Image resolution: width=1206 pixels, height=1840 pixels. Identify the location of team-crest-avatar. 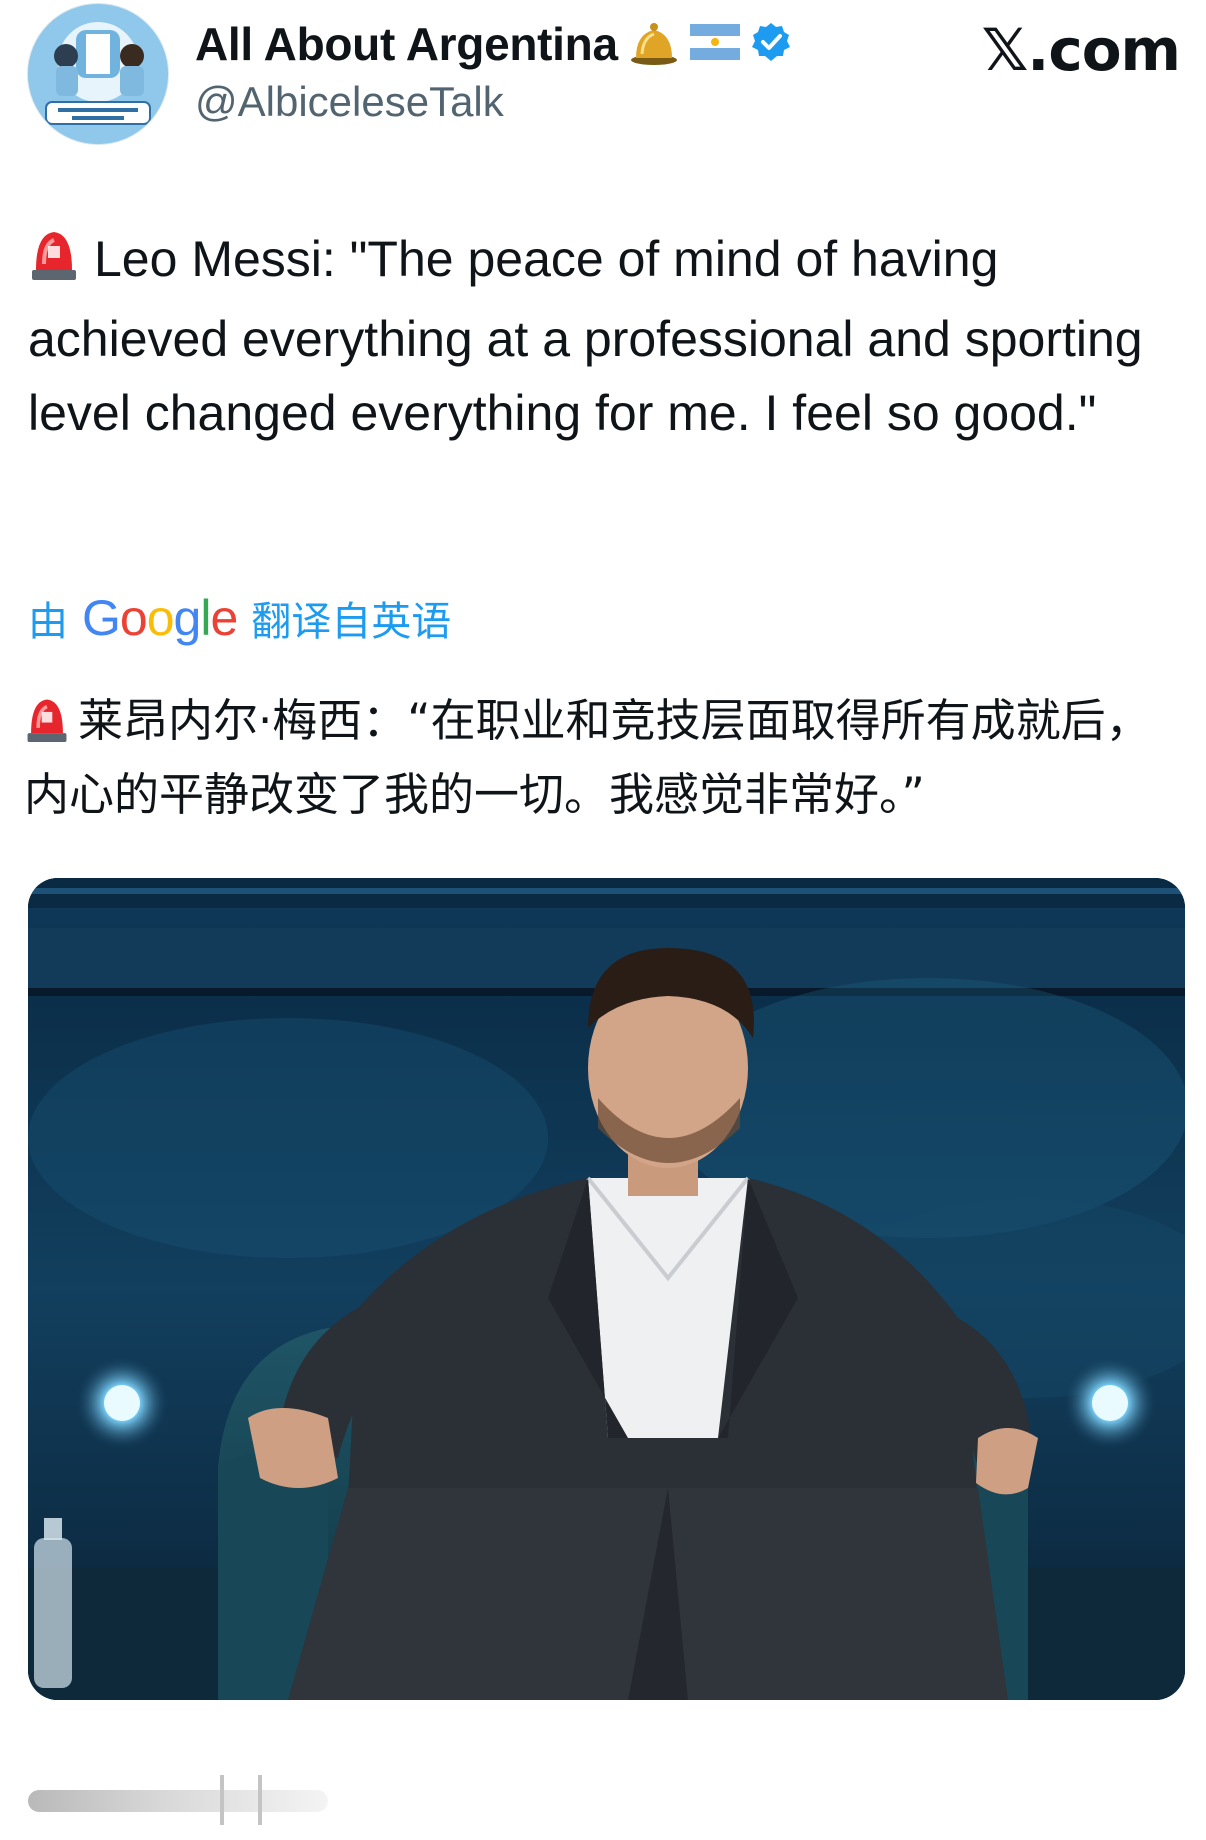
(98, 74).